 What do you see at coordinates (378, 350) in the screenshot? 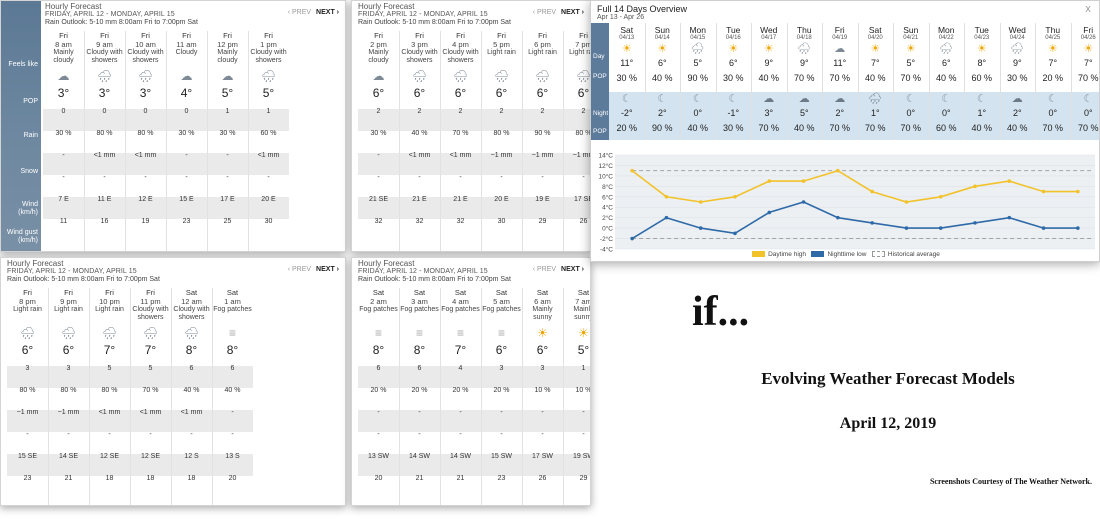
I see `hour-temperature: 8°` at bounding box center [378, 350].